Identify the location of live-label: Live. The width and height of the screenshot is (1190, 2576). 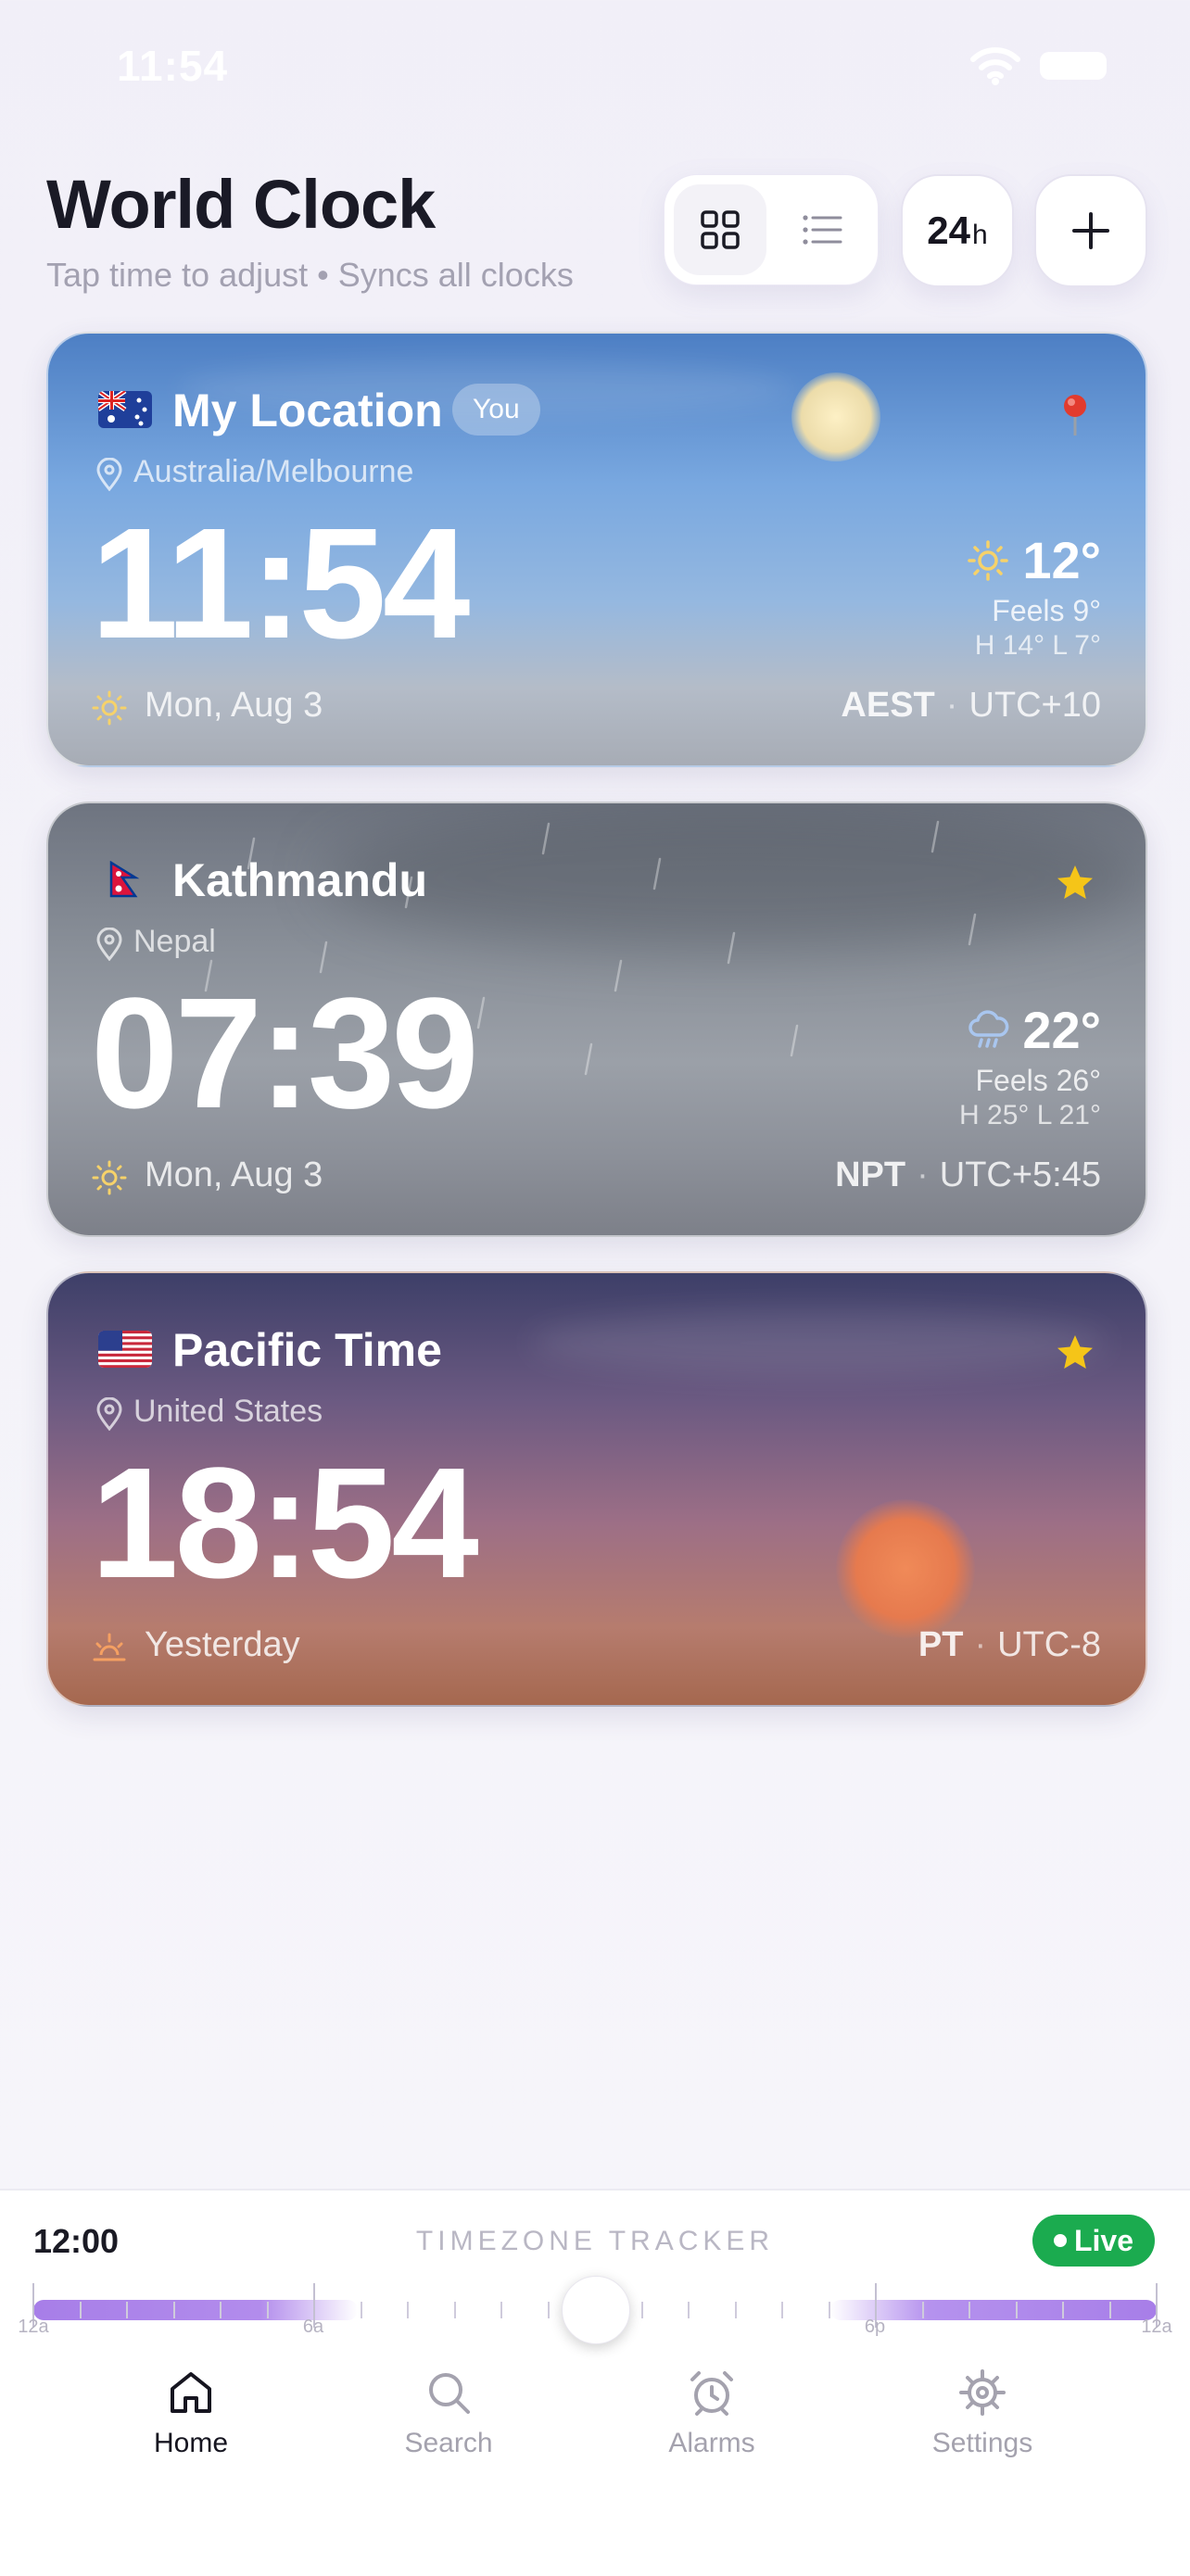
(1103, 2240).